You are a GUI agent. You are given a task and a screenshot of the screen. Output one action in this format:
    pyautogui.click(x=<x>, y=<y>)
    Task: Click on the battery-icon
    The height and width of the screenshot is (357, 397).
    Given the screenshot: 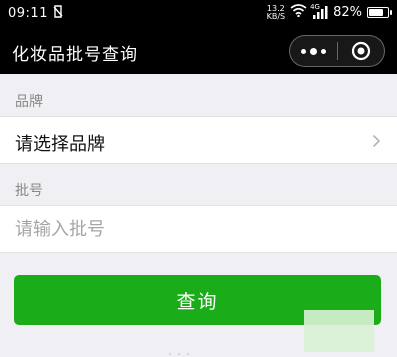 What is the action you would take?
    pyautogui.click(x=379, y=12)
    